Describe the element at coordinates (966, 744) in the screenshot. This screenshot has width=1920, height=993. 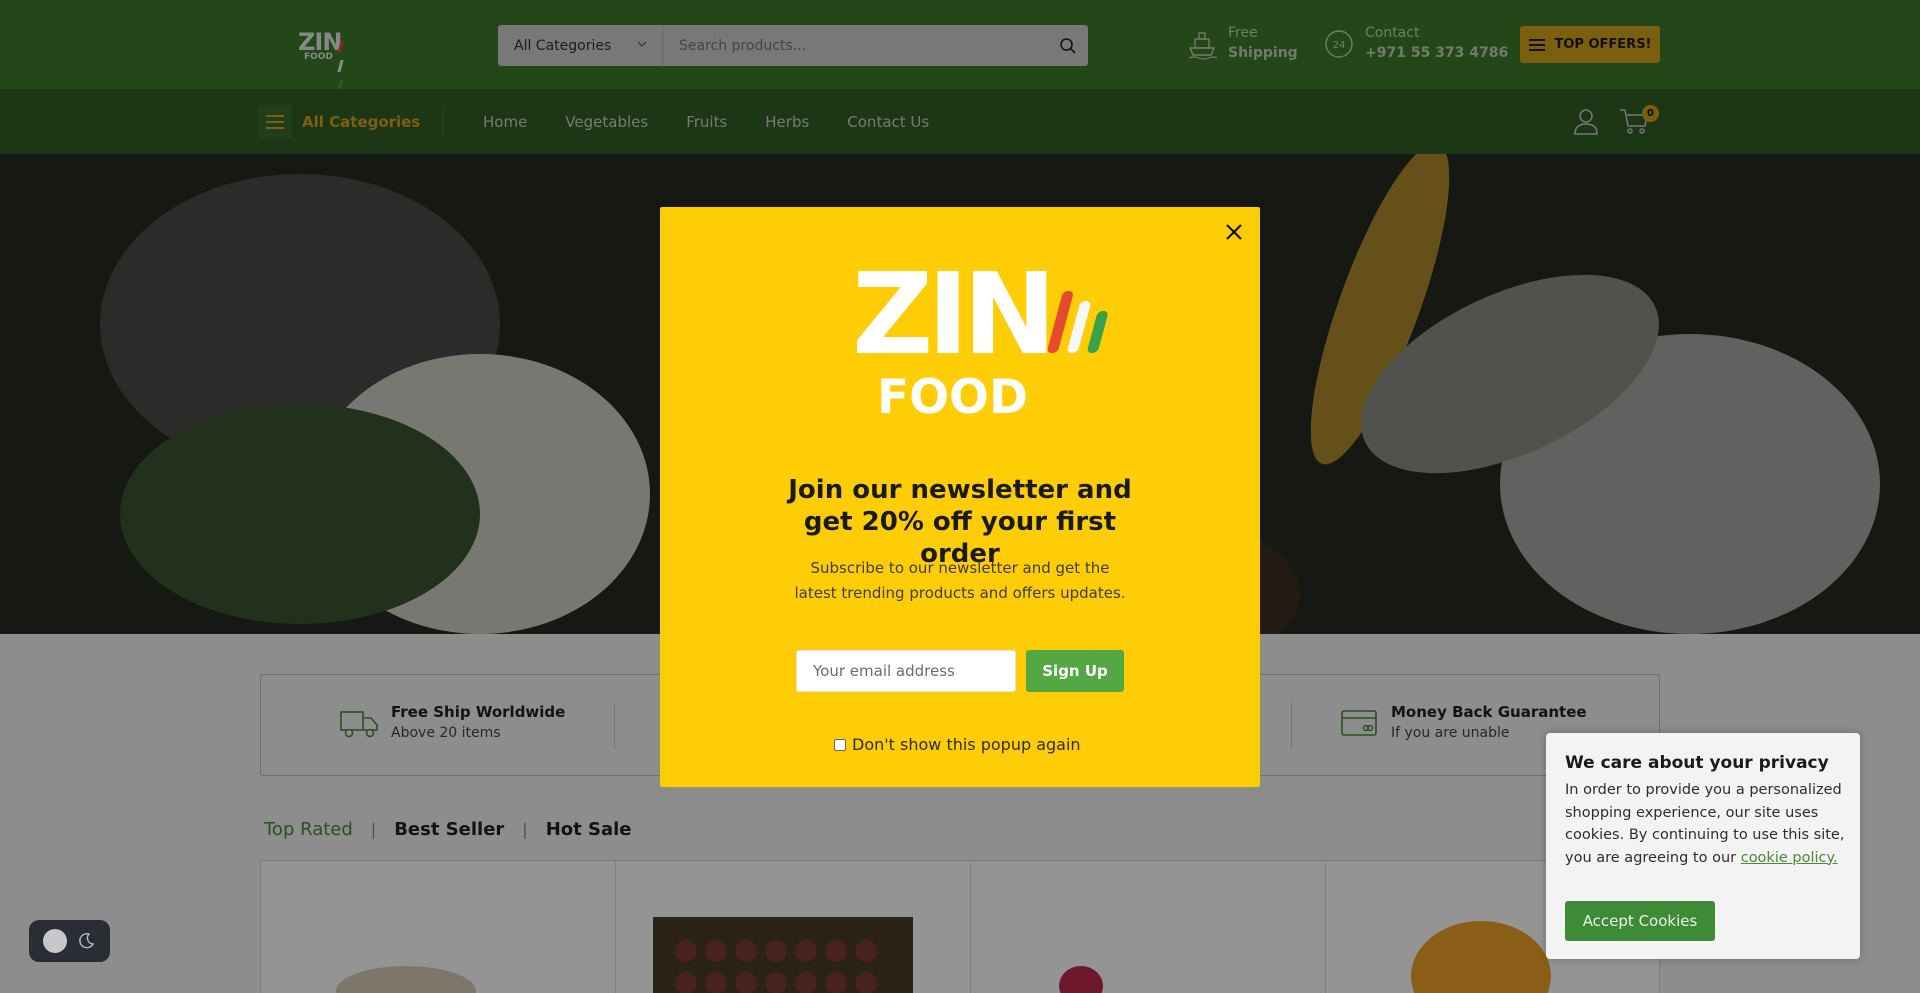
I see `dont-show-label: Don't show this popup again` at that location.